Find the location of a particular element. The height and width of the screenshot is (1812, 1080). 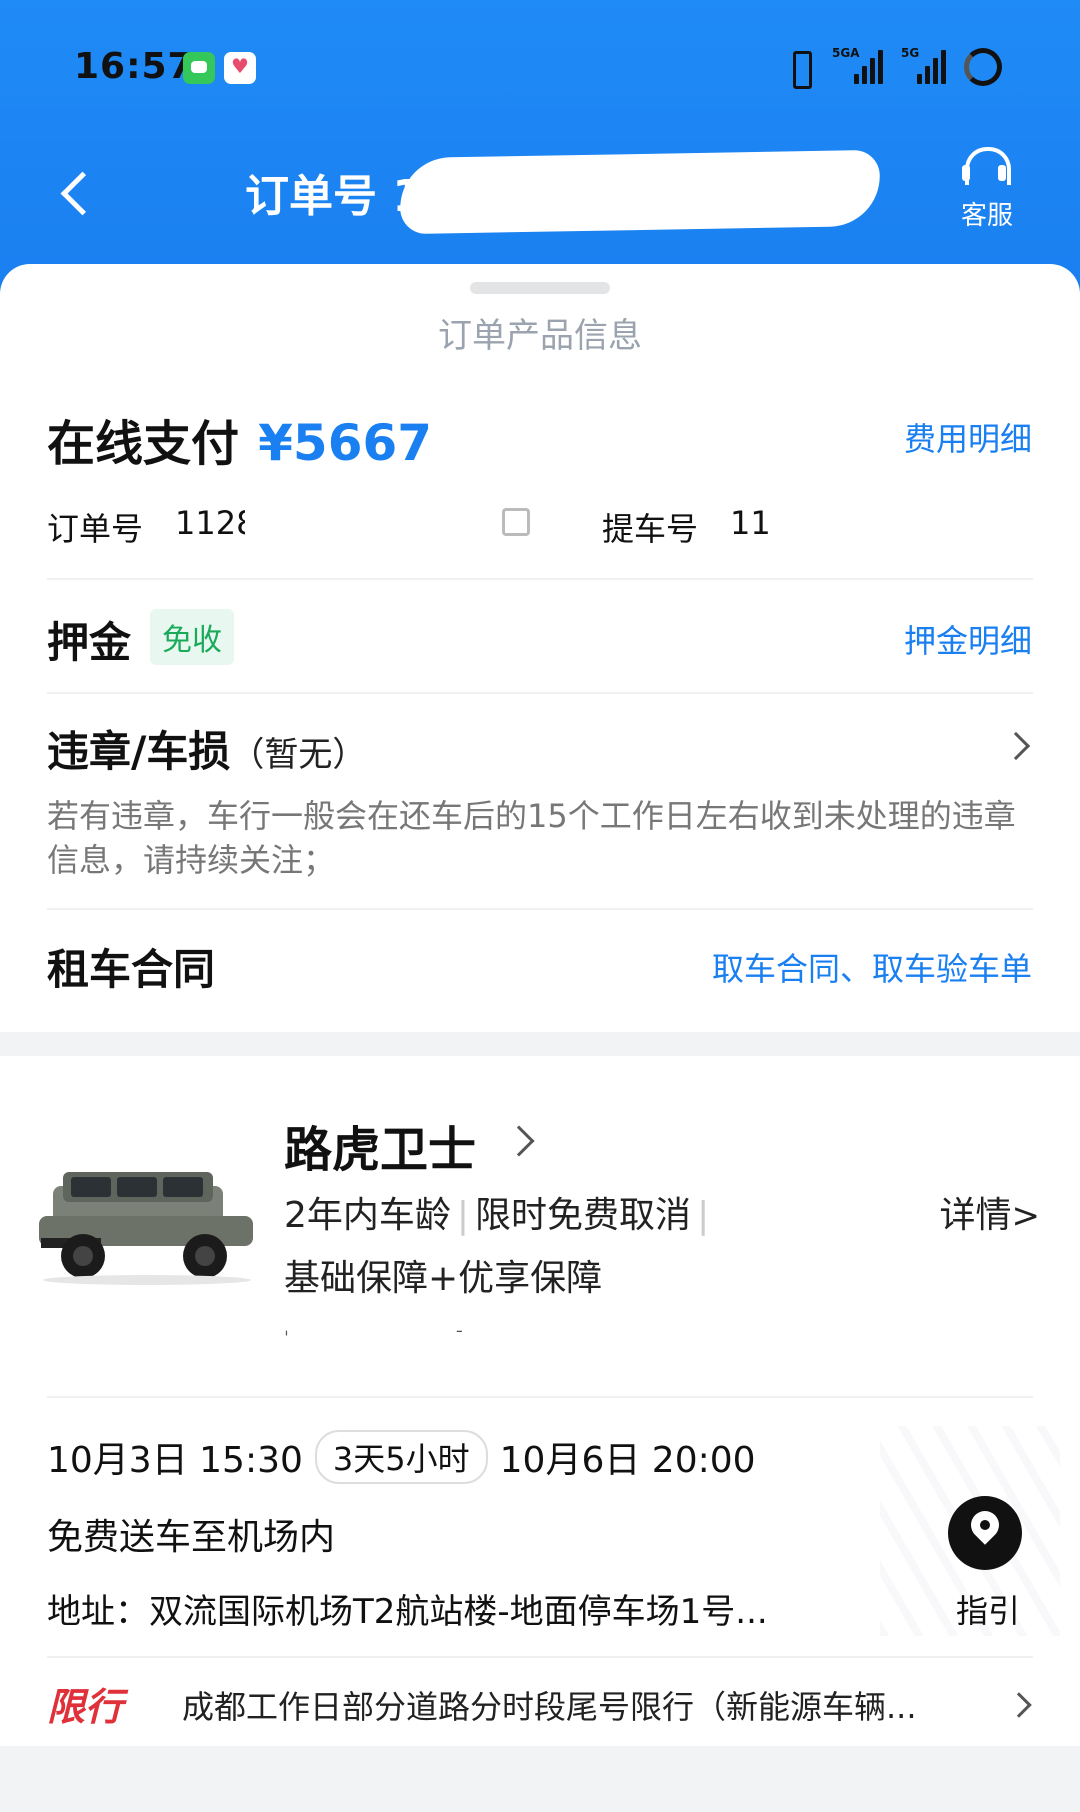

car-tag-age: 2年内车龄 is located at coordinates (367, 1215).